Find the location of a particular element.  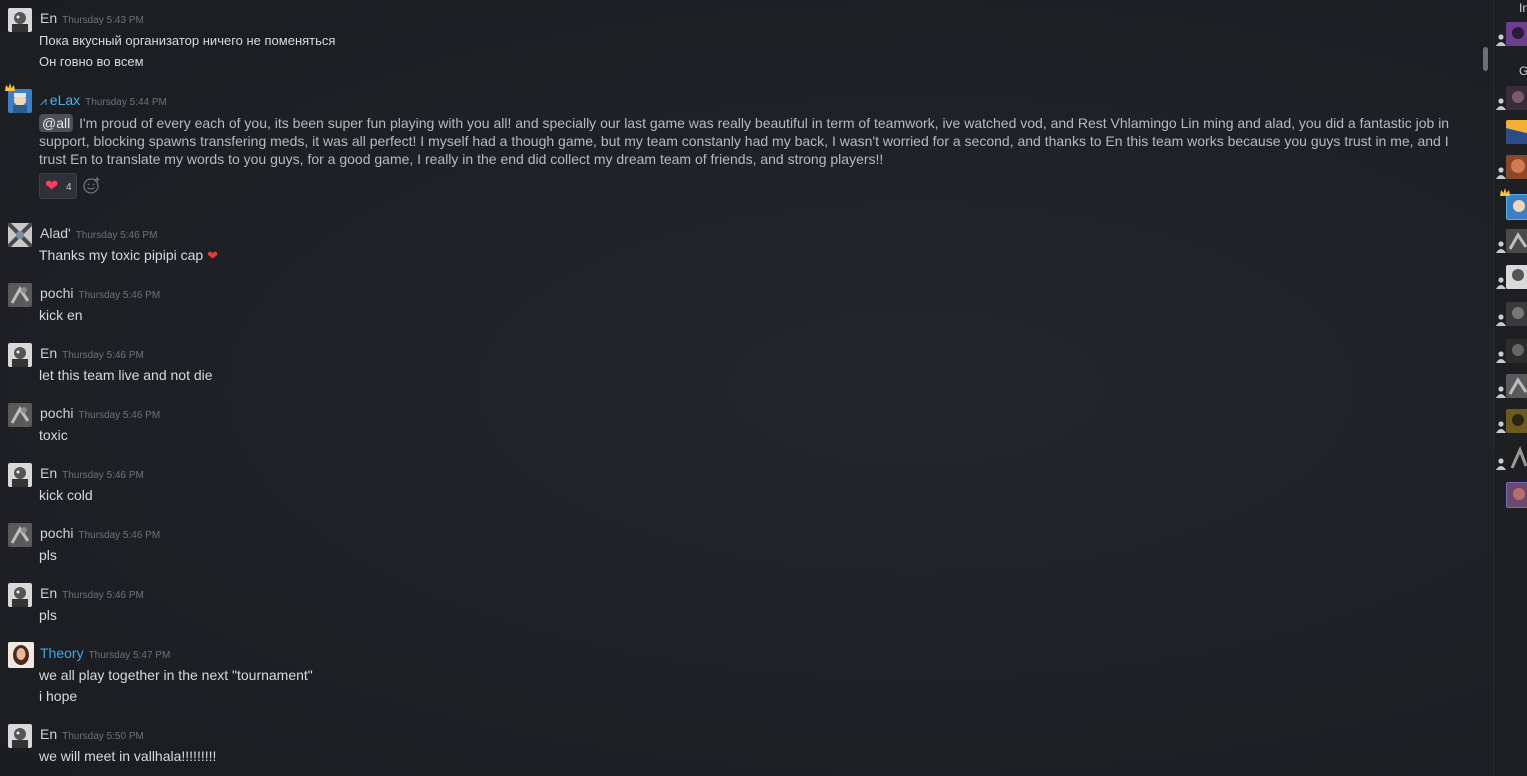

sender-name: eLax is located at coordinates (65, 100).